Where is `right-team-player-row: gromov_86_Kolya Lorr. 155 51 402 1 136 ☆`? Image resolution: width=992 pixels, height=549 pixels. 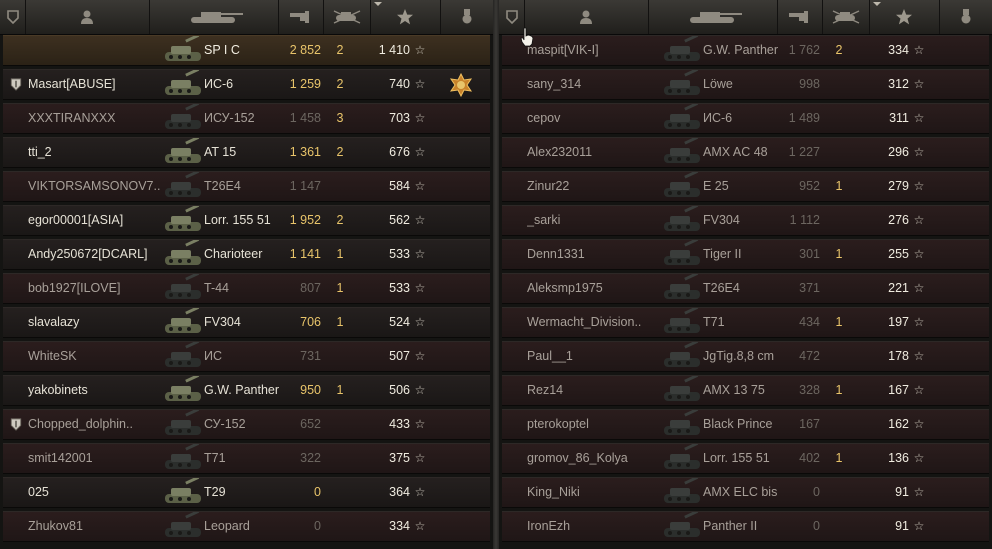 right-team-player-row: gromov_86_Kolya Lorr. 155 51 402 1 136 ☆ is located at coordinates (745, 458).